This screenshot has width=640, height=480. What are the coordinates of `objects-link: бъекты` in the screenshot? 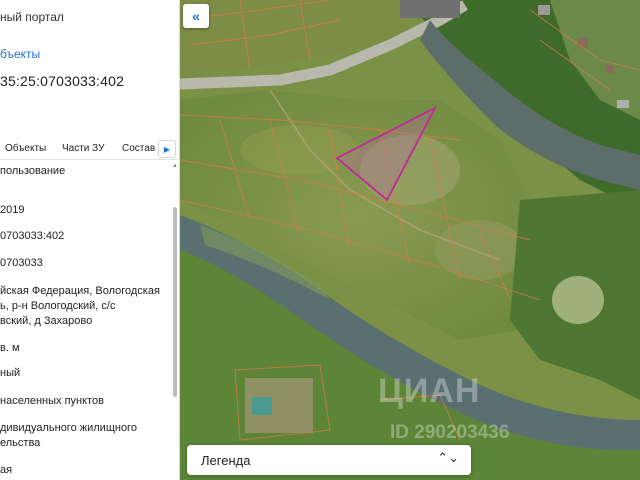 It's located at (20, 54).